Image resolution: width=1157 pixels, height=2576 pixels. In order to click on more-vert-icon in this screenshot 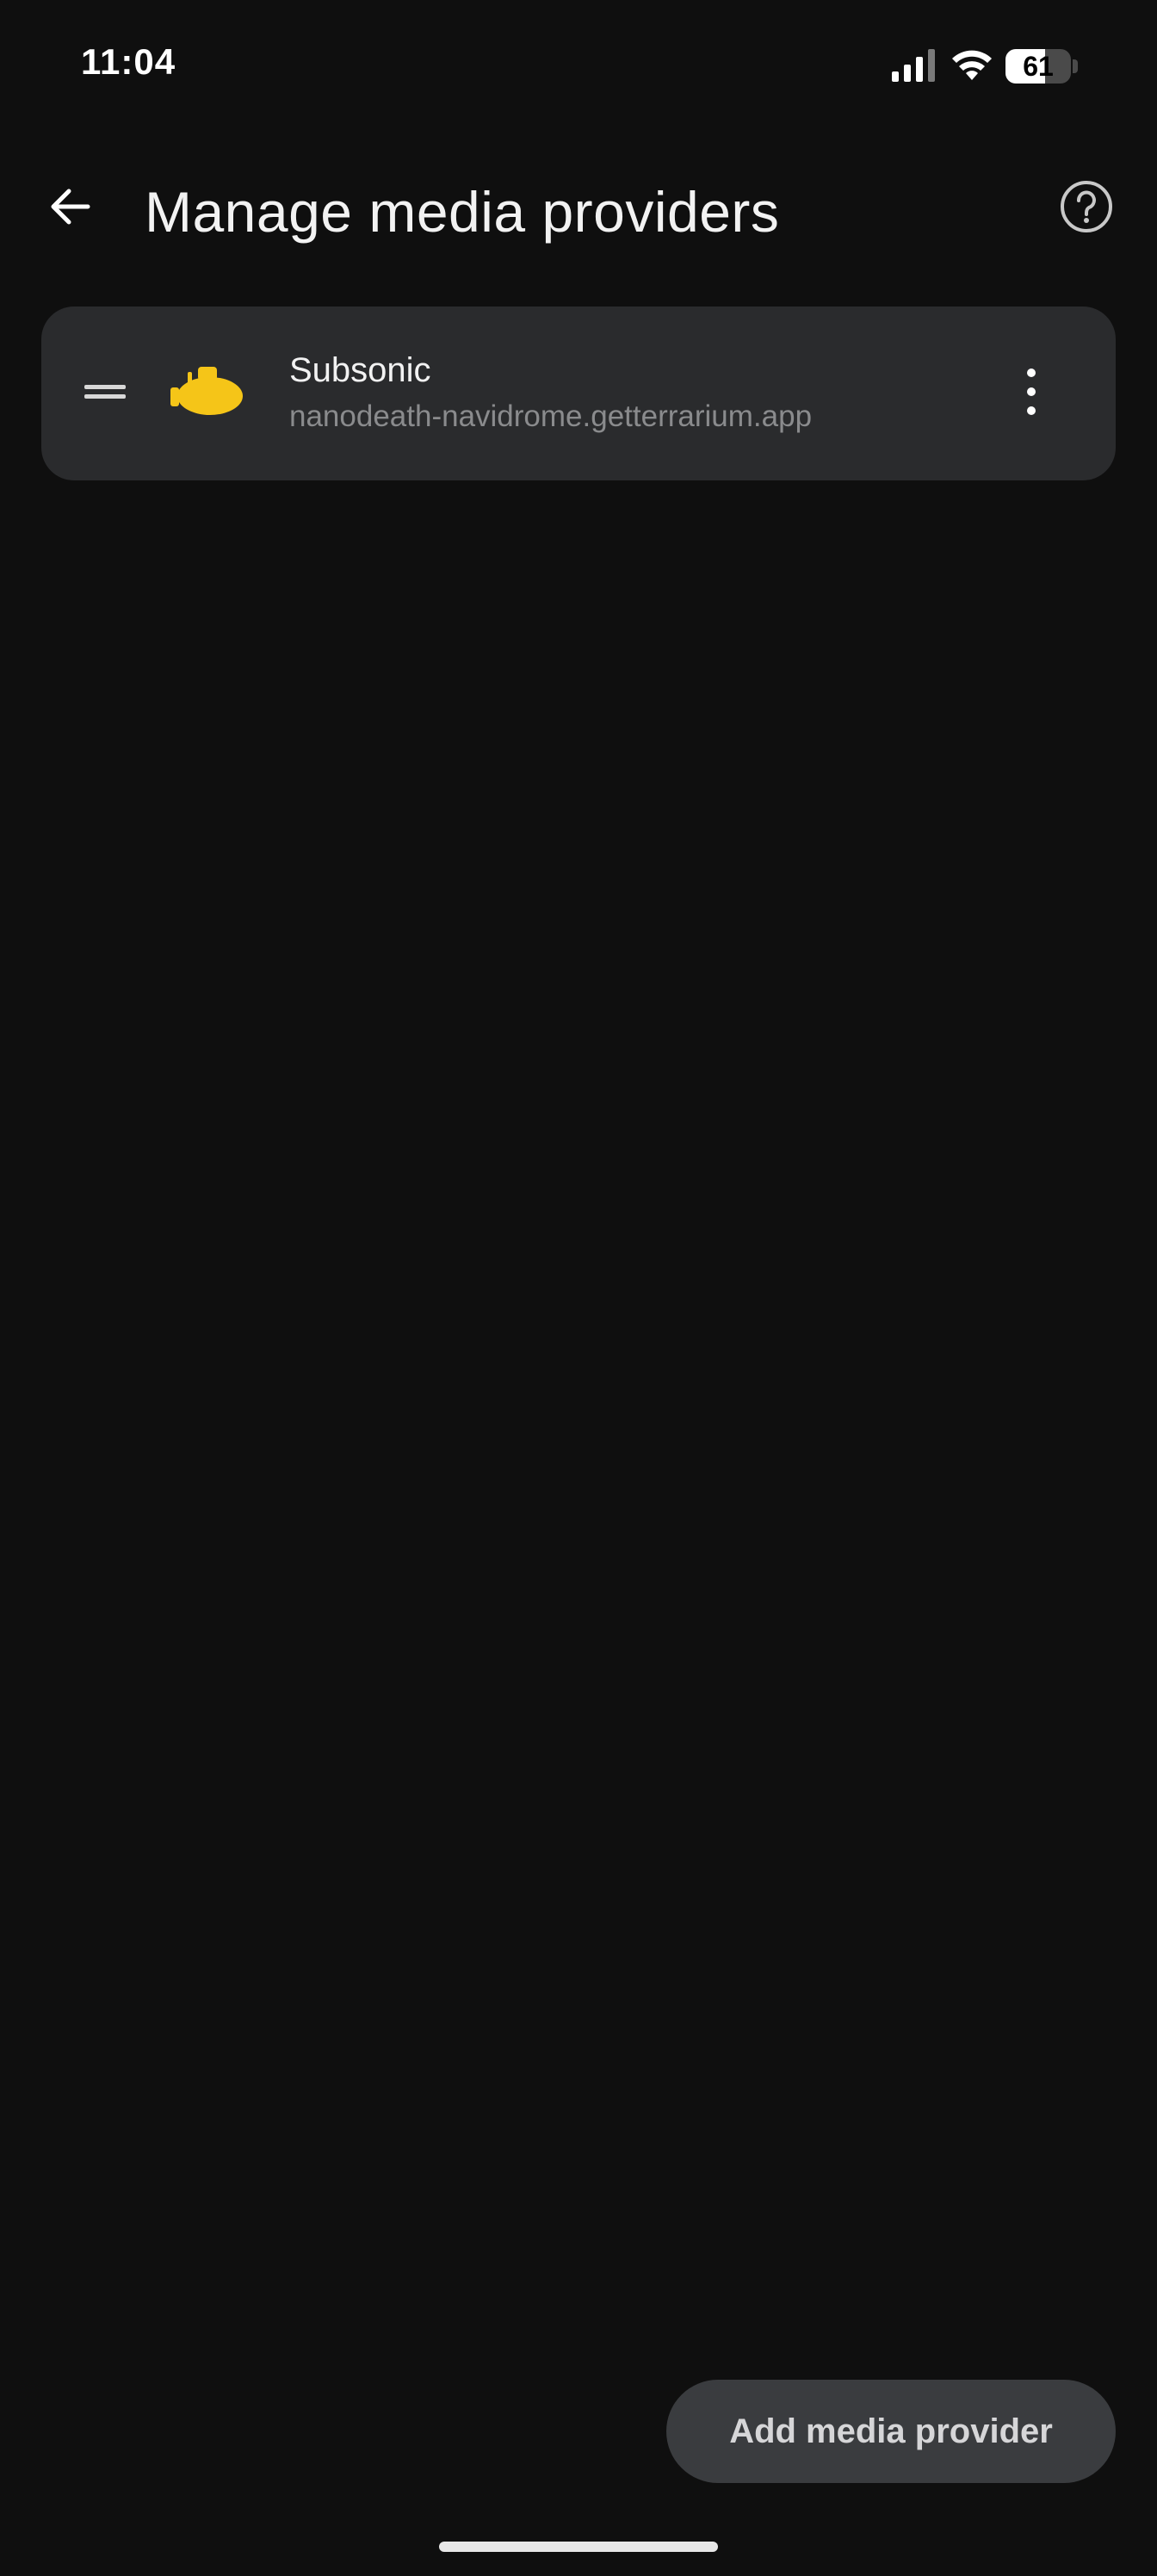, I will do `click(1031, 394)`.